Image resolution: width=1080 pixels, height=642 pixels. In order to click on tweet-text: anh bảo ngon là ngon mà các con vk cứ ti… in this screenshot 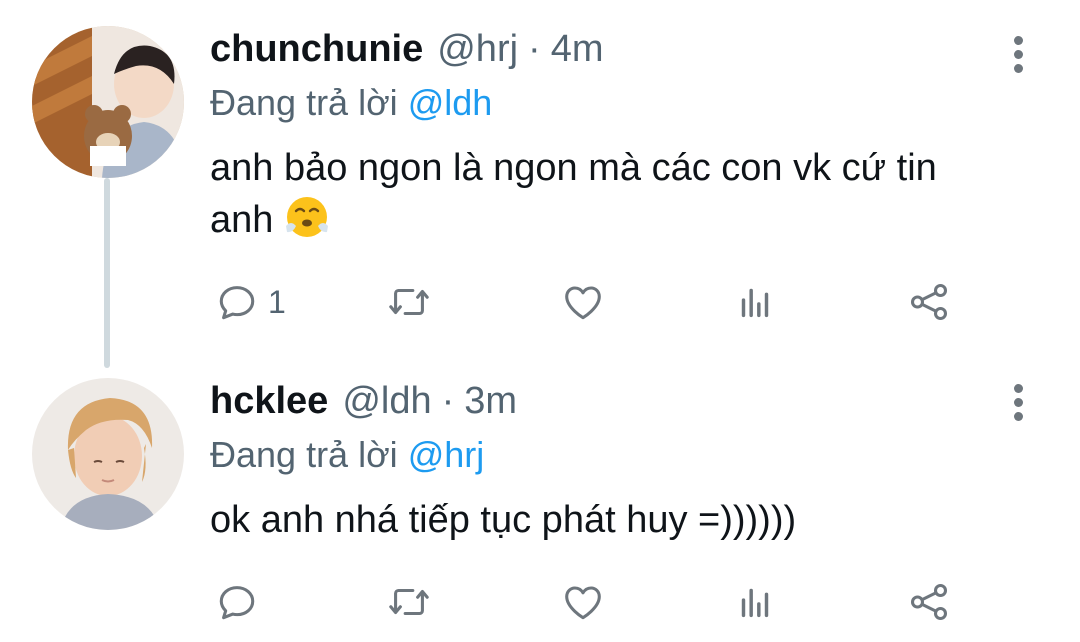, I will do `click(600, 194)`.